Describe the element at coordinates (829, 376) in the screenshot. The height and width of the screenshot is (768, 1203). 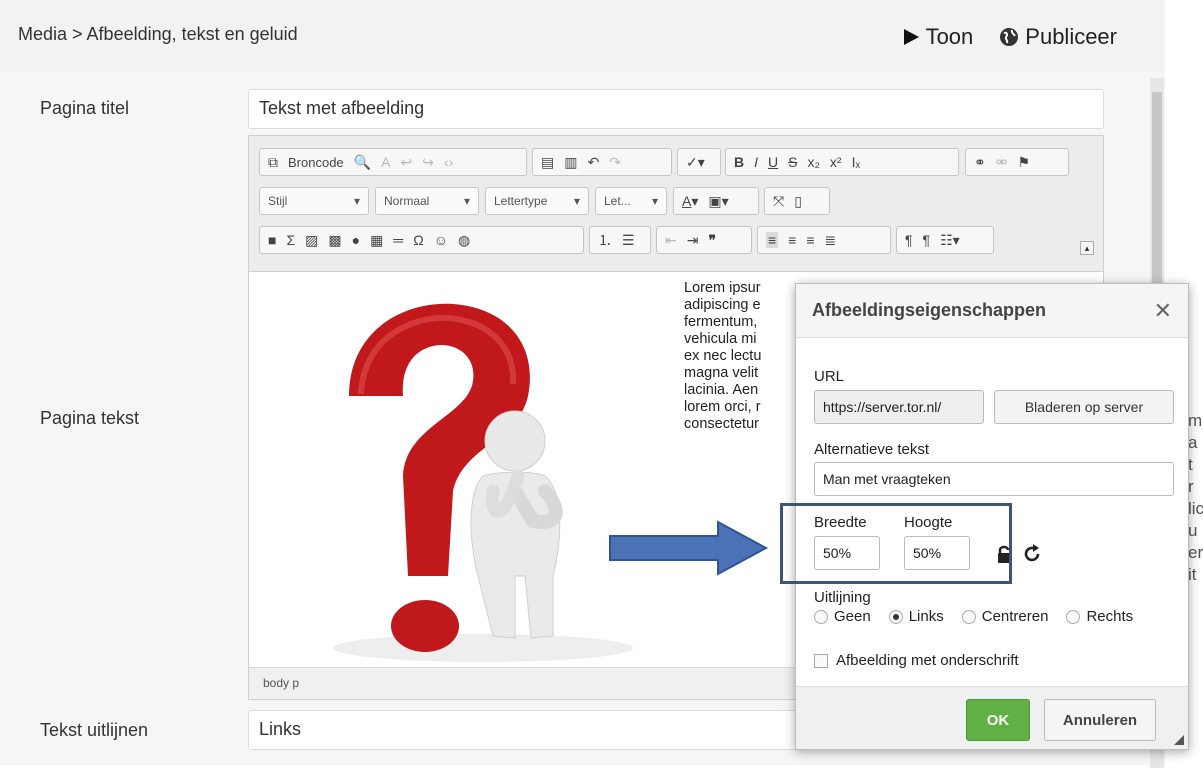
I see `url-label: URL` at that location.